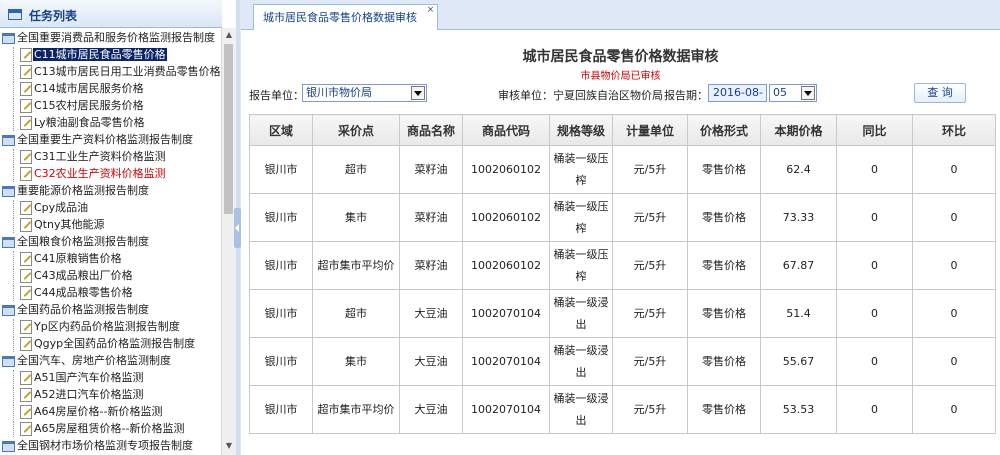 The height and width of the screenshot is (455, 1000). Describe the element at coordinates (79, 89) in the screenshot. I see `tree-item: C14城市居民服务价格` at that location.